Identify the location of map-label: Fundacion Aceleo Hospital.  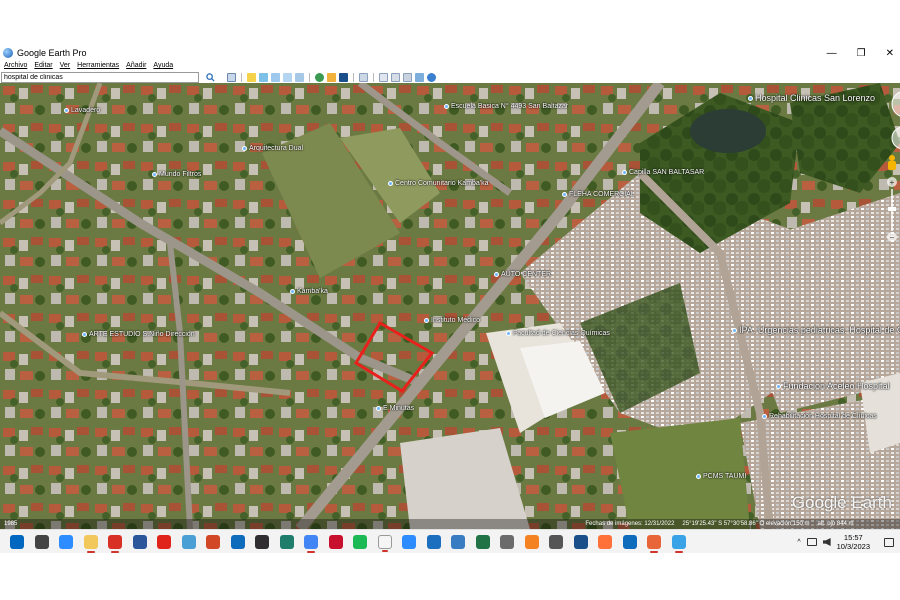
(833, 386).